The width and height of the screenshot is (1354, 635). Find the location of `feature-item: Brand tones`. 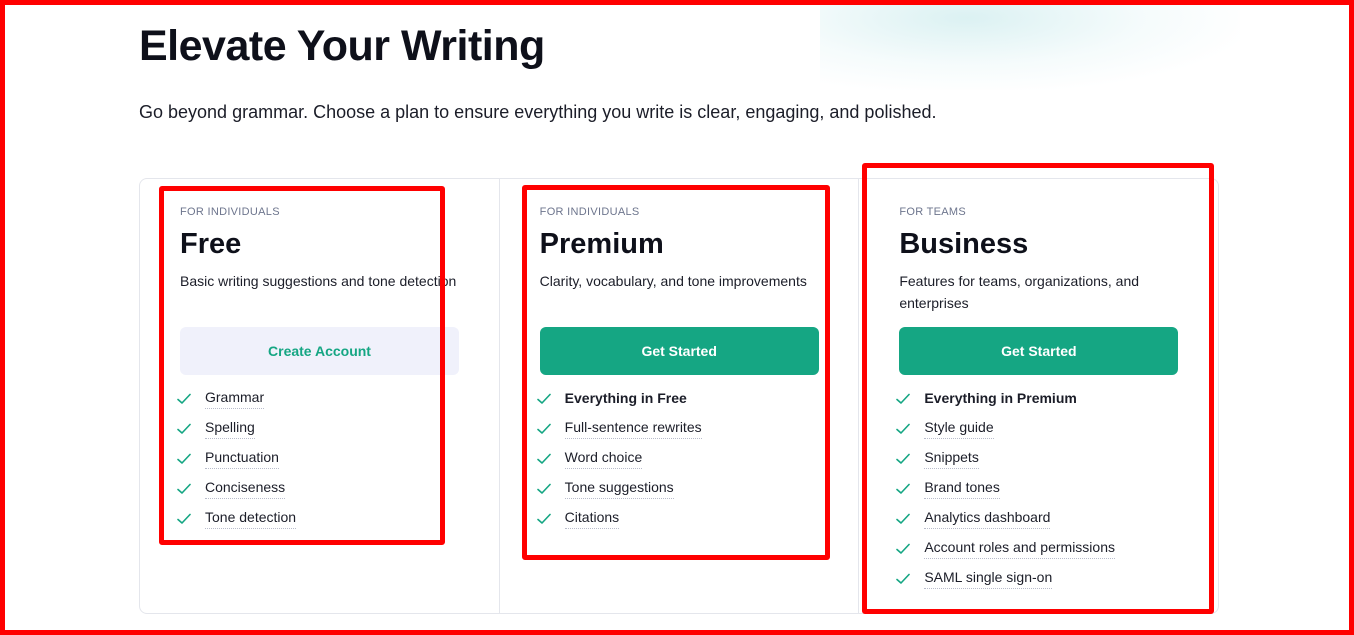

feature-item: Brand tones is located at coordinates (1037, 489).